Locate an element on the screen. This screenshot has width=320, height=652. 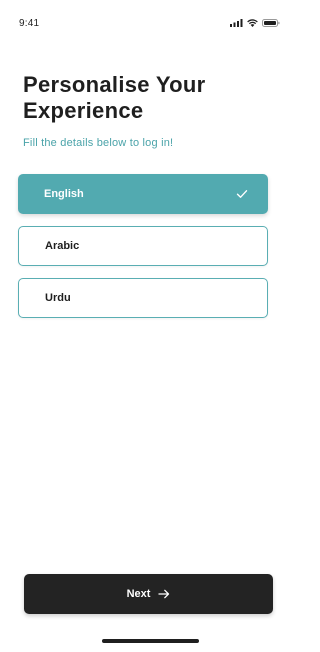
status-icons is located at coordinates (255, 23).